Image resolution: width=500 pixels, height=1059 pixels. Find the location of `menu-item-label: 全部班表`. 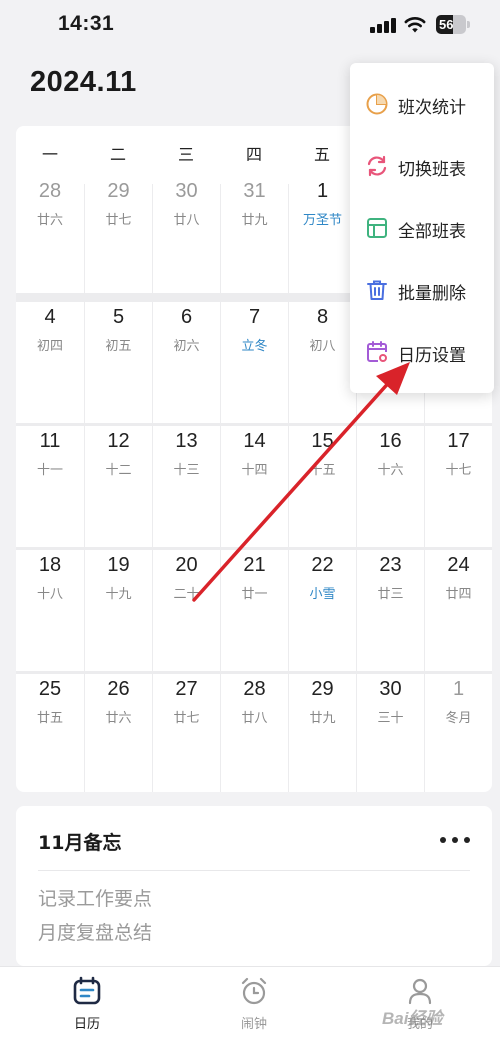

menu-item-label: 全部班表 is located at coordinates (432, 232).